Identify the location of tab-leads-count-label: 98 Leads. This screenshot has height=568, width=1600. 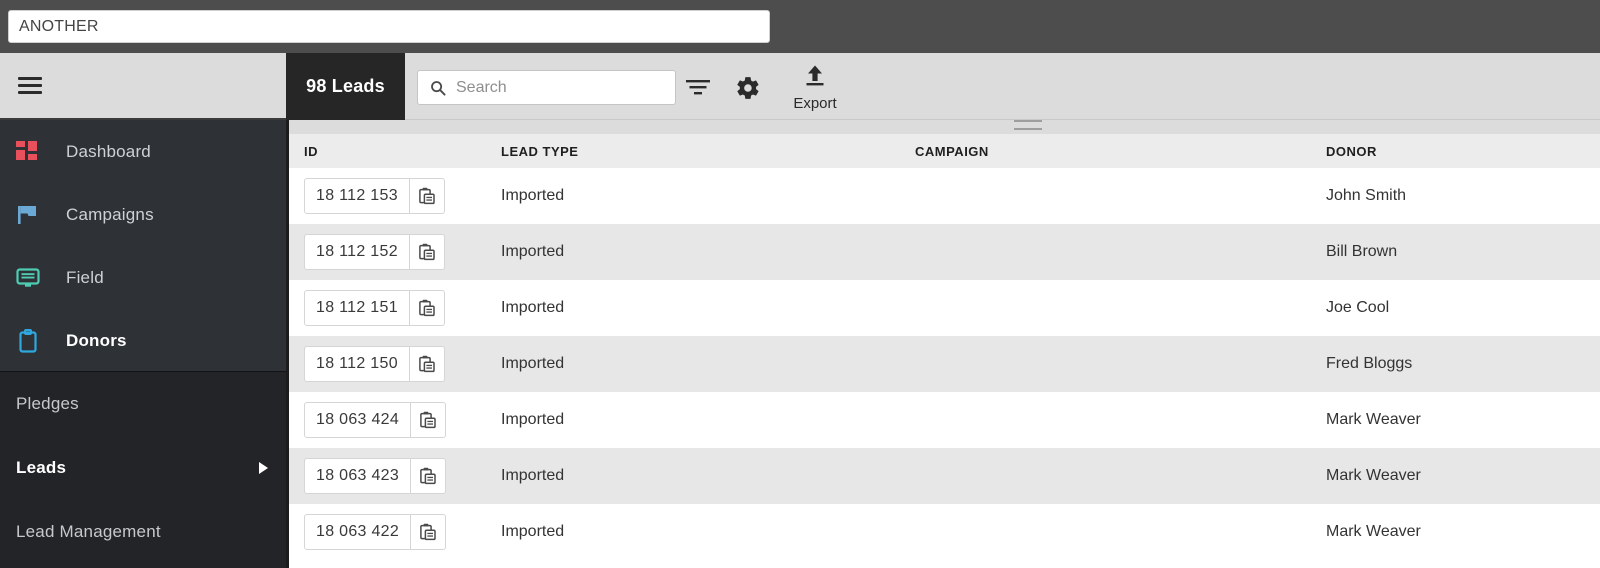
(345, 86).